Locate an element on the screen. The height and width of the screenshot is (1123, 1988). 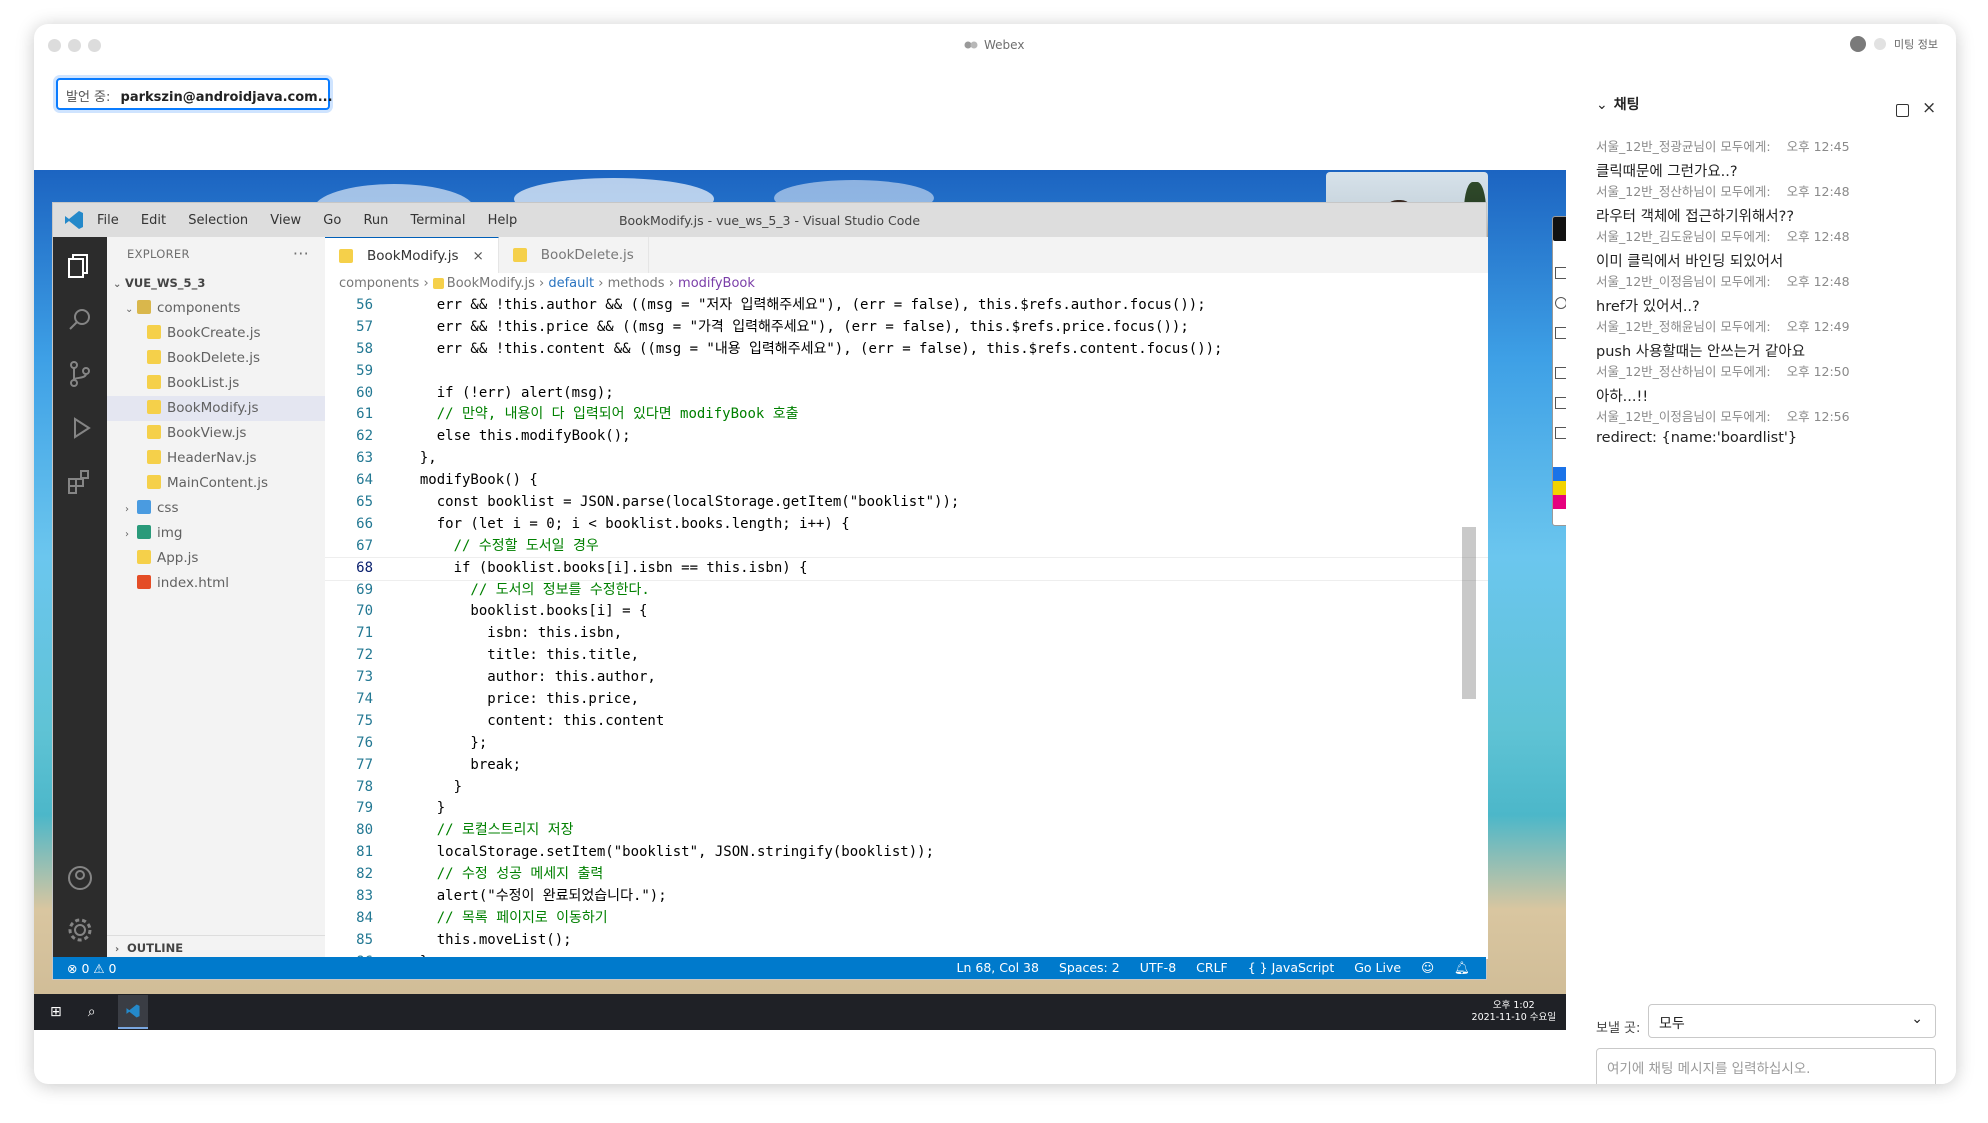
code-line: 77 break; is located at coordinates (906, 766).